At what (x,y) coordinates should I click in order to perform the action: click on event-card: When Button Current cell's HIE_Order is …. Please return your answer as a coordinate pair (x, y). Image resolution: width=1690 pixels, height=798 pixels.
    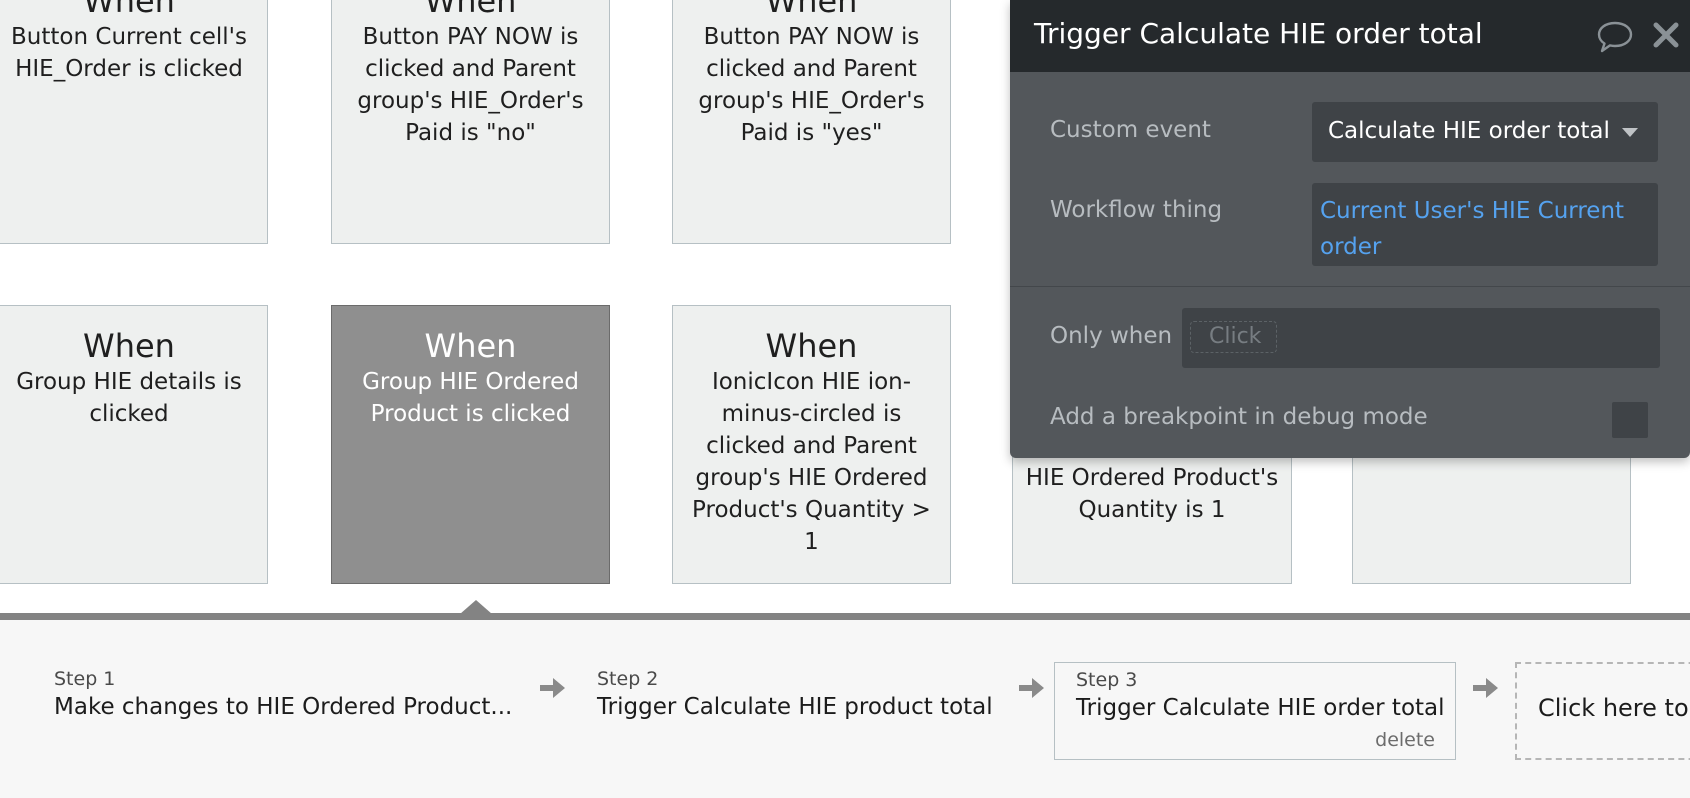
    Looking at the image, I should click on (134, 122).